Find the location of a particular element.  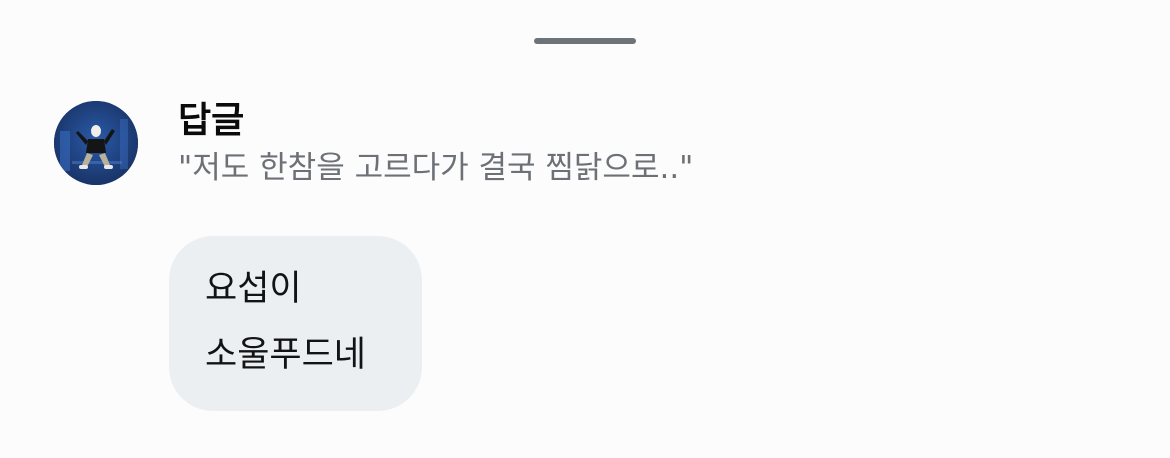

avatar is located at coordinates (96, 143).